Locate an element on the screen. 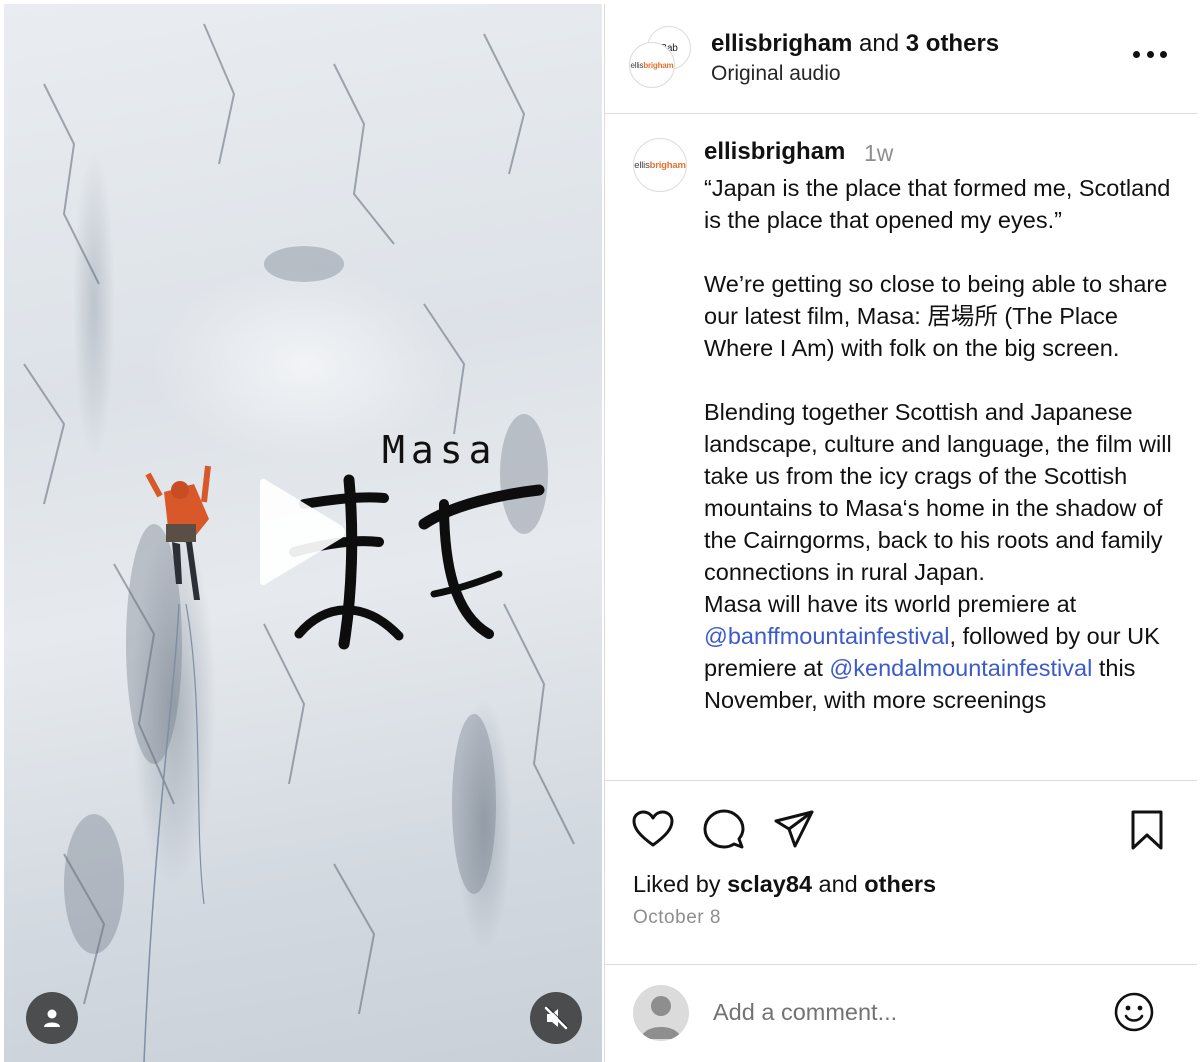 This screenshot has height=1062, width=1200. caption-timestamp: 1w is located at coordinates (878, 153).